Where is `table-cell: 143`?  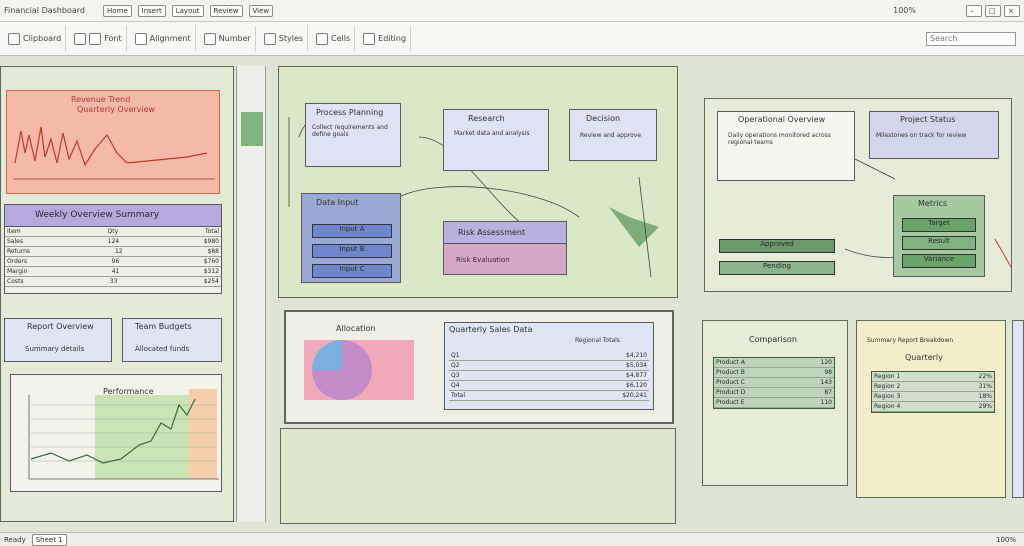 table-cell: 143 is located at coordinates (826, 382).